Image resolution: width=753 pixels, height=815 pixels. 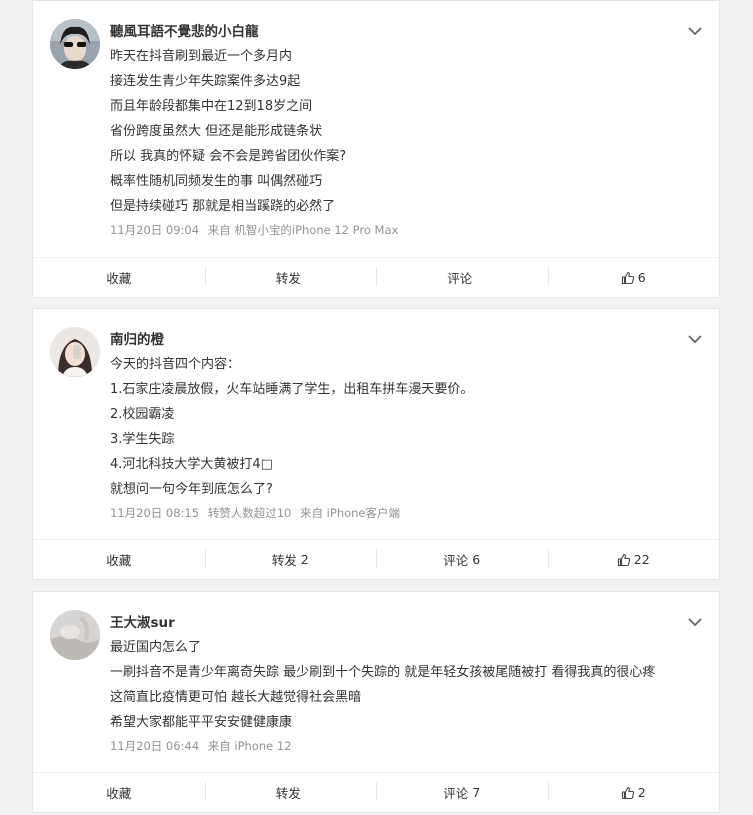 What do you see at coordinates (155, 513) in the screenshot?
I see `timestamp: 11月20日 08:15` at bounding box center [155, 513].